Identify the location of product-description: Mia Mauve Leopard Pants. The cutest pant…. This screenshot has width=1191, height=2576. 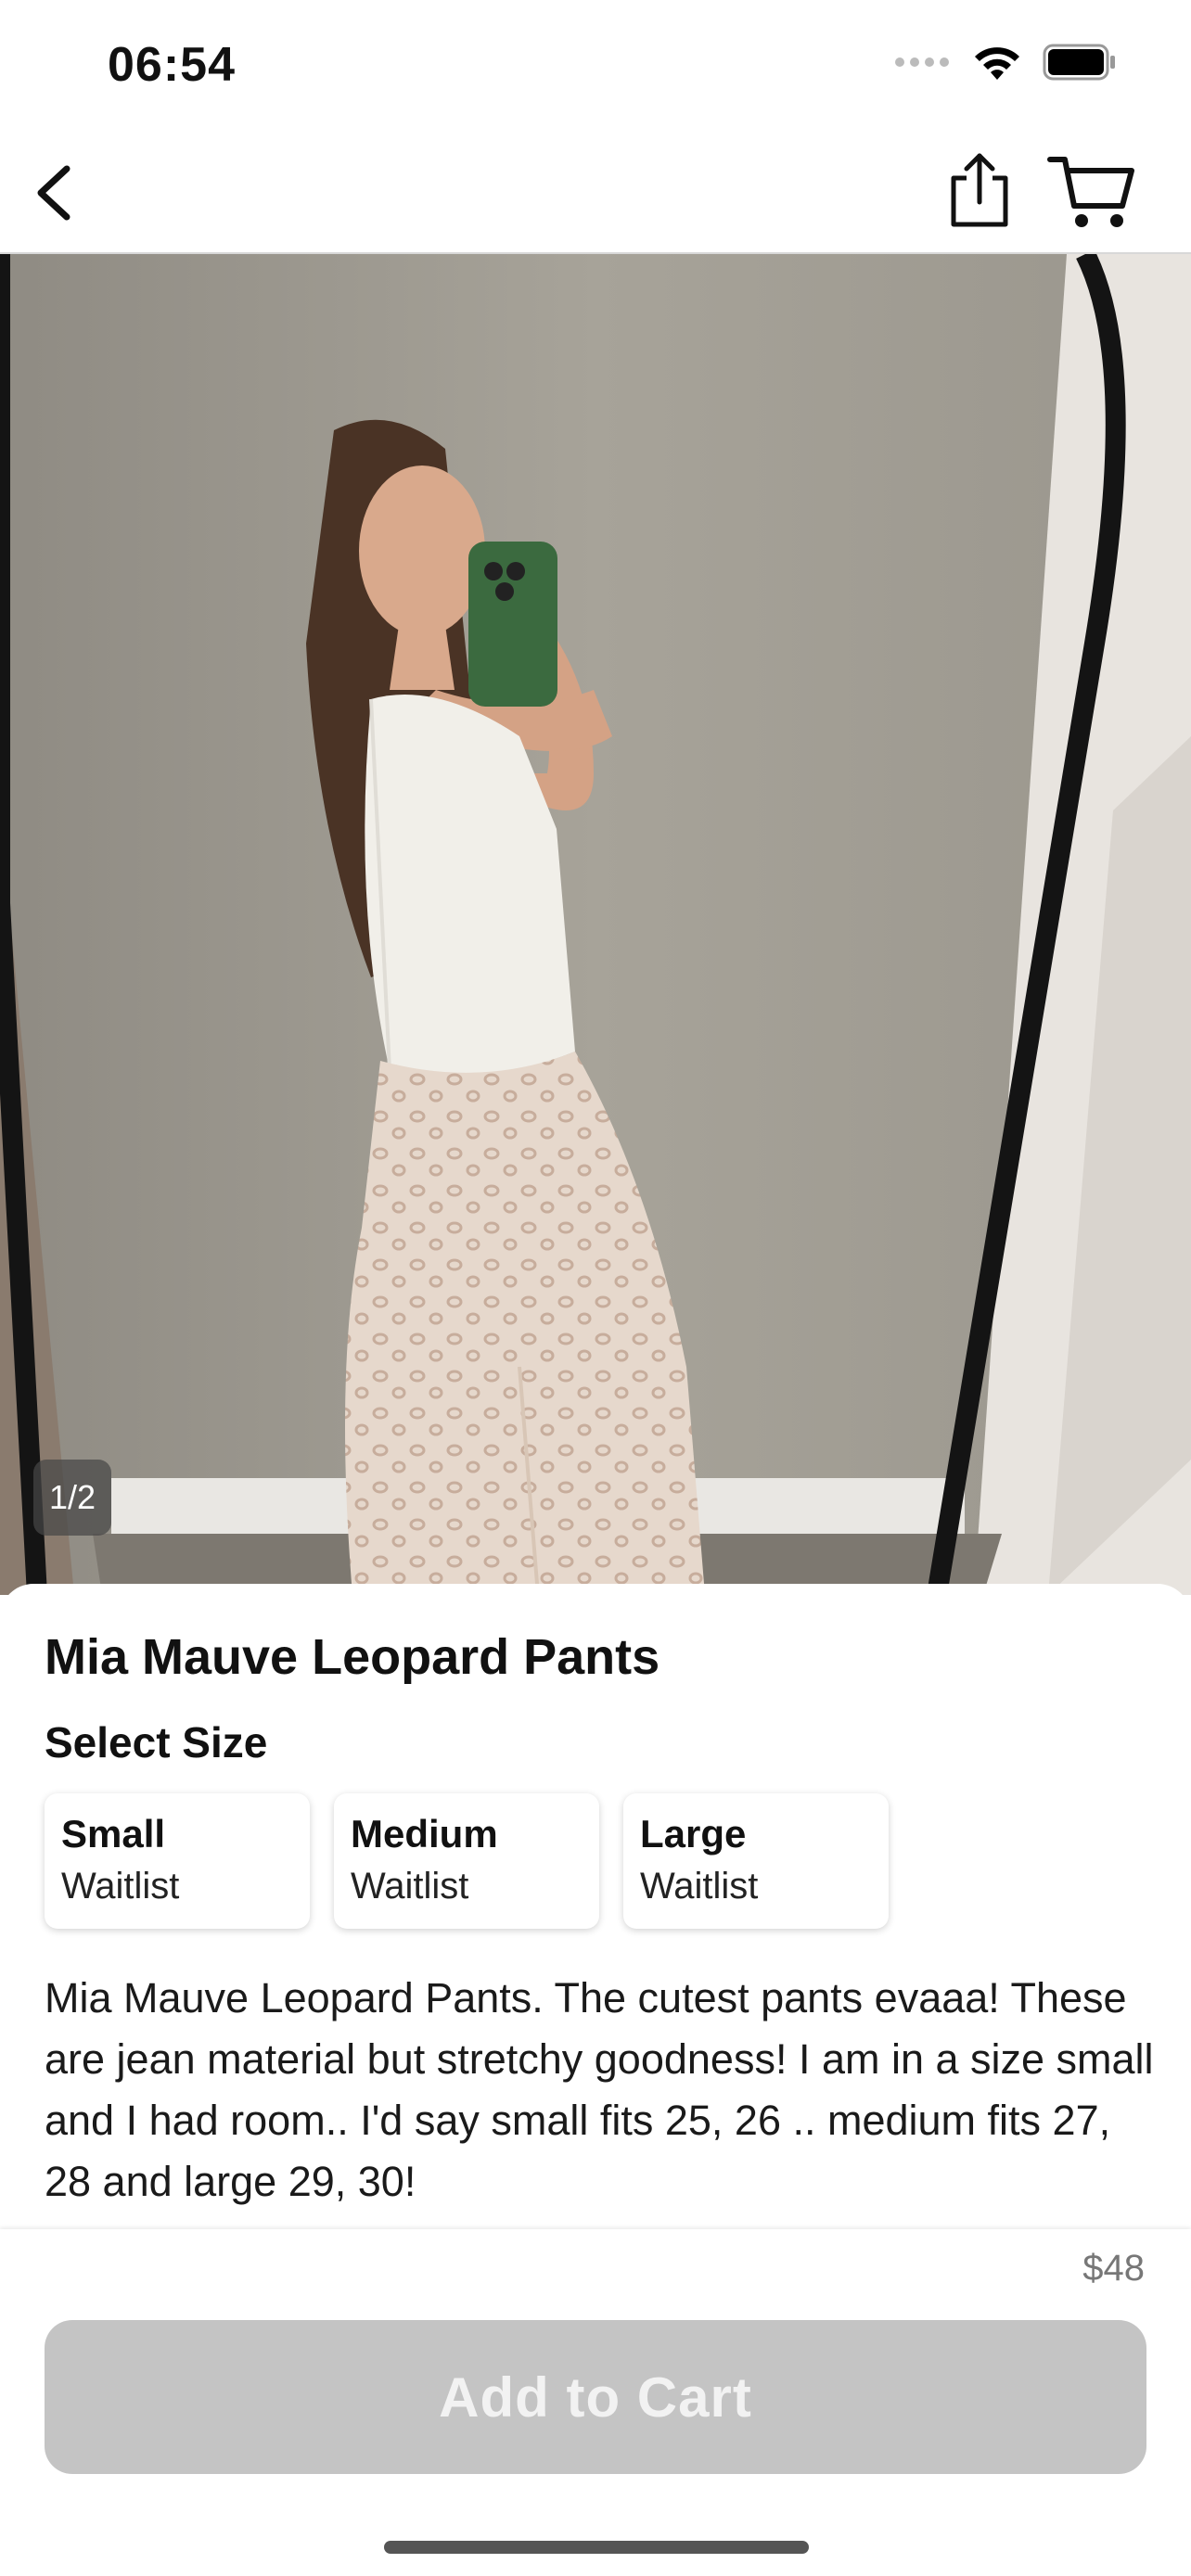
(599, 2089).